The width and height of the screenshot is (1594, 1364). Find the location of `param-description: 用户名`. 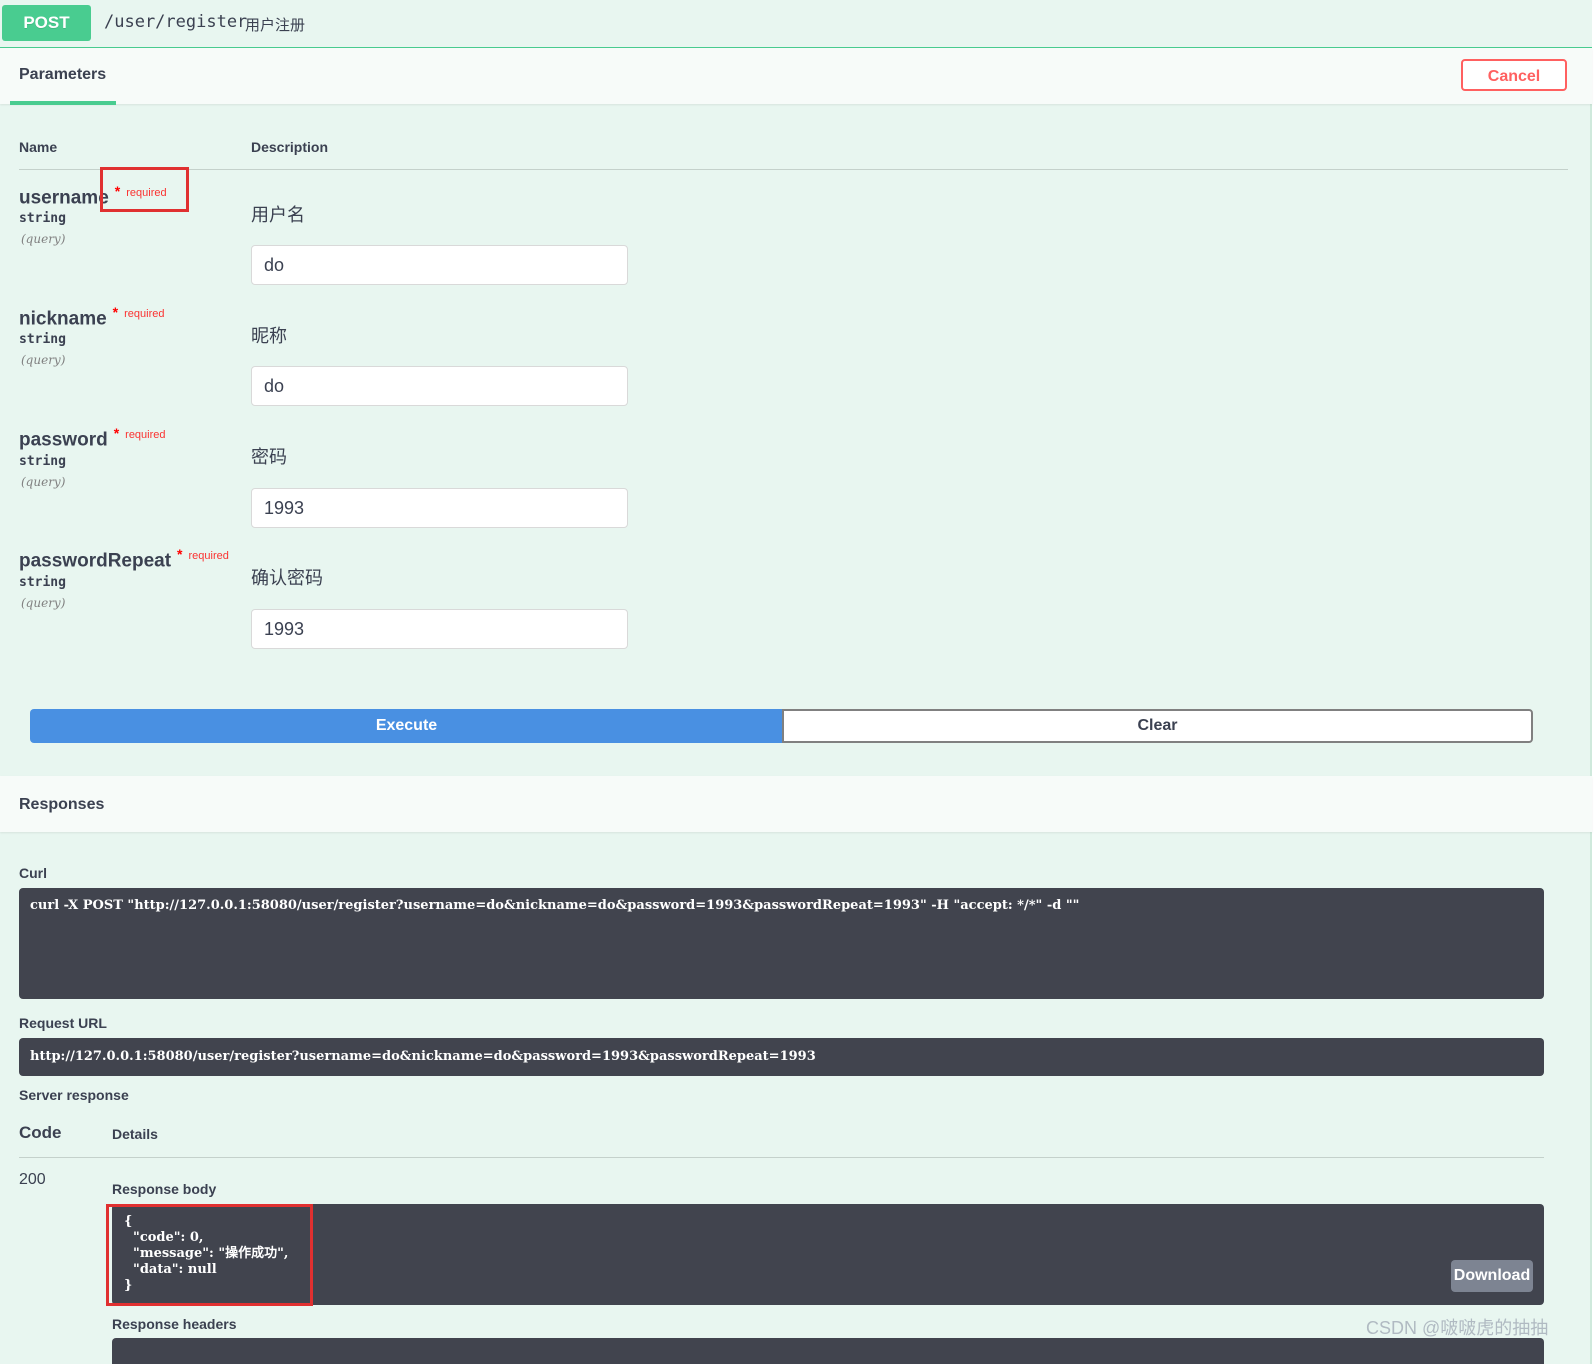

param-description: 用户名 is located at coordinates (278, 215).